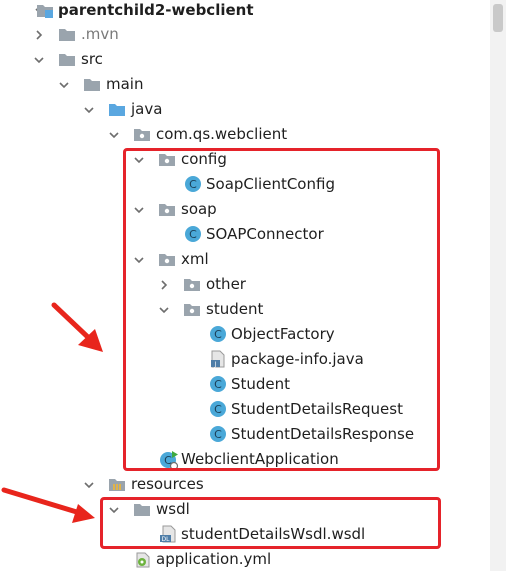 Image resolution: width=506 pixels, height=576 pixels. What do you see at coordinates (317, 409) in the screenshot?
I see `file-label: StudentDetailsRequest` at bounding box center [317, 409].